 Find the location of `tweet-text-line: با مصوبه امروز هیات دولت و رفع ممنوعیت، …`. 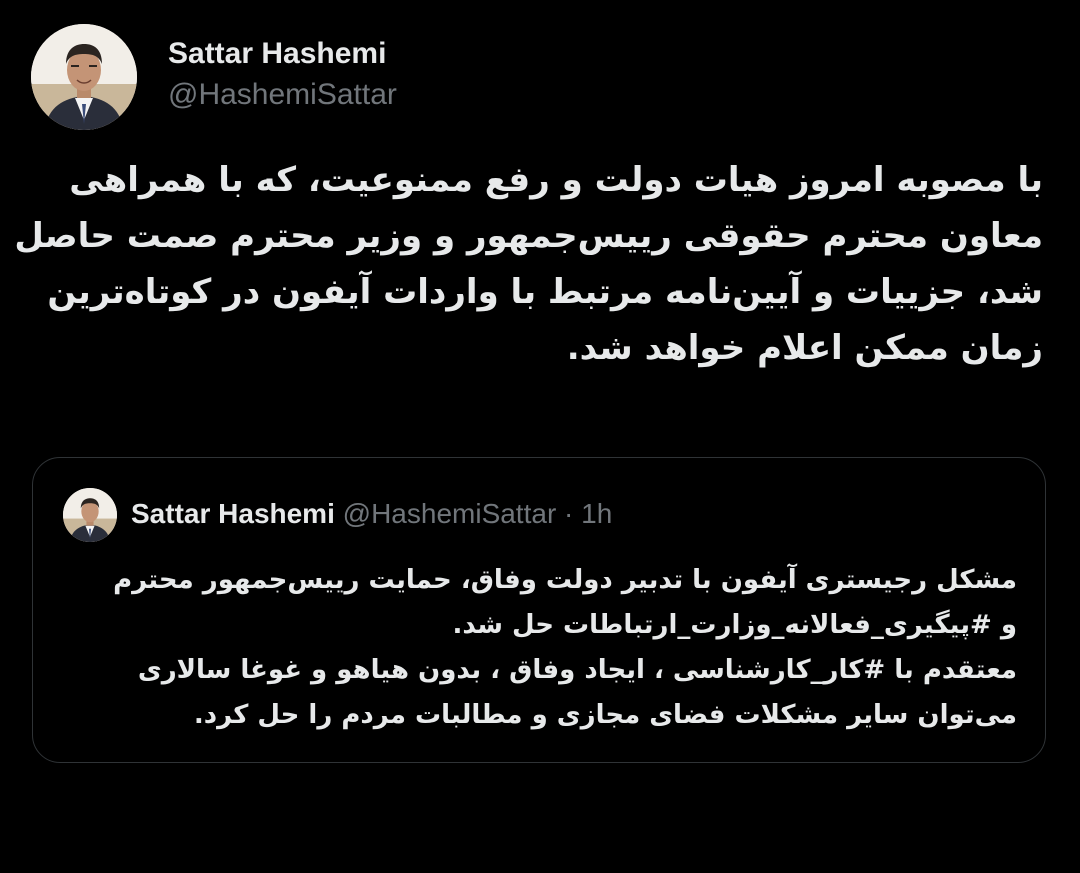

tweet-text-line: با مصوبه امروز هیات دولت و رفع ممنوعیت، … is located at coordinates (556, 180).